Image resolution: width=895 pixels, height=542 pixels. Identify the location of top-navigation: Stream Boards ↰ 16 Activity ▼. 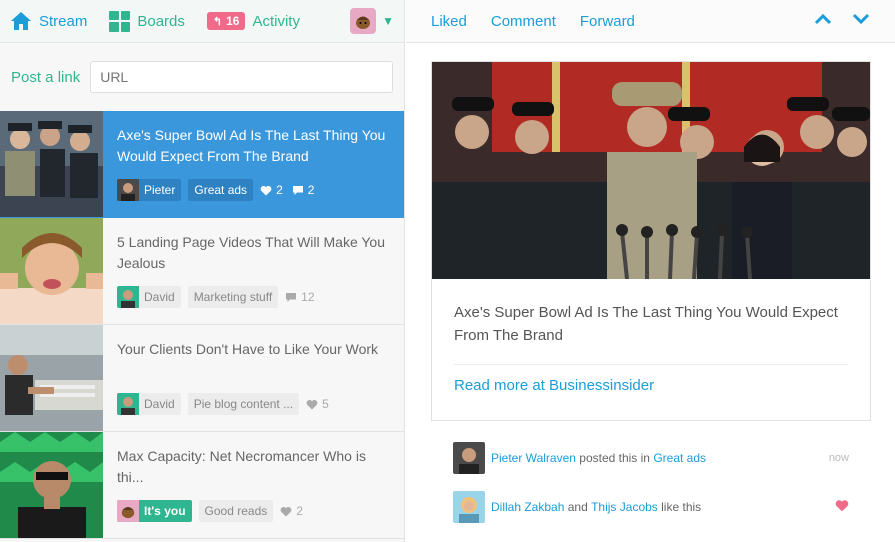
(202, 21).